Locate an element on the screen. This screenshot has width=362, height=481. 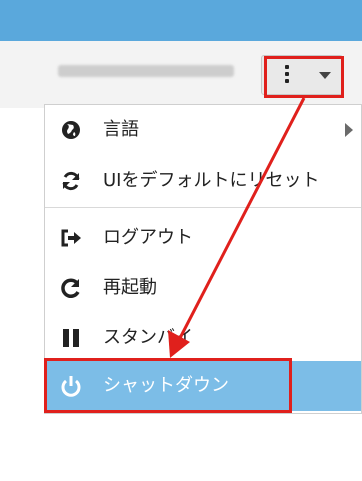
top-bar is located at coordinates (181, 20).